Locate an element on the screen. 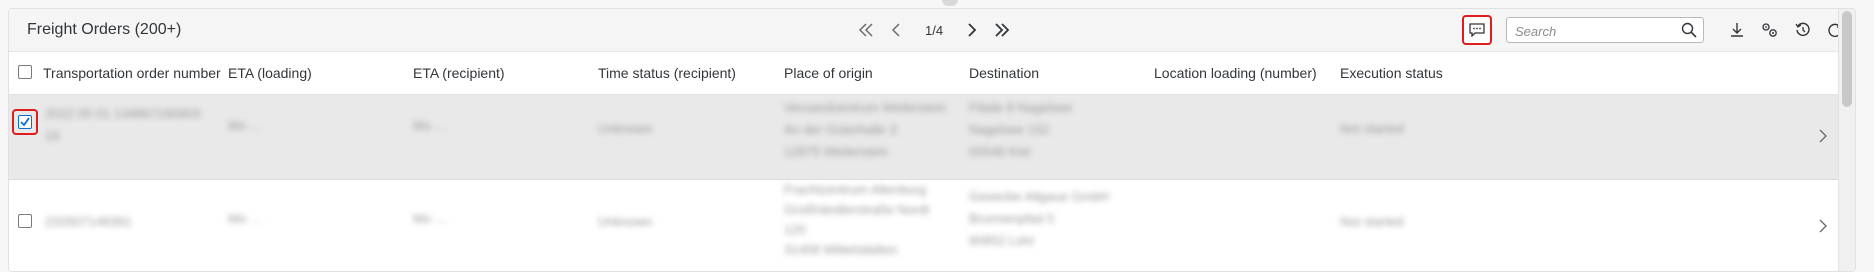 Image resolution: width=1874 pixels, height=272 pixels. row-checkbox-highlight is located at coordinates (25, 122).